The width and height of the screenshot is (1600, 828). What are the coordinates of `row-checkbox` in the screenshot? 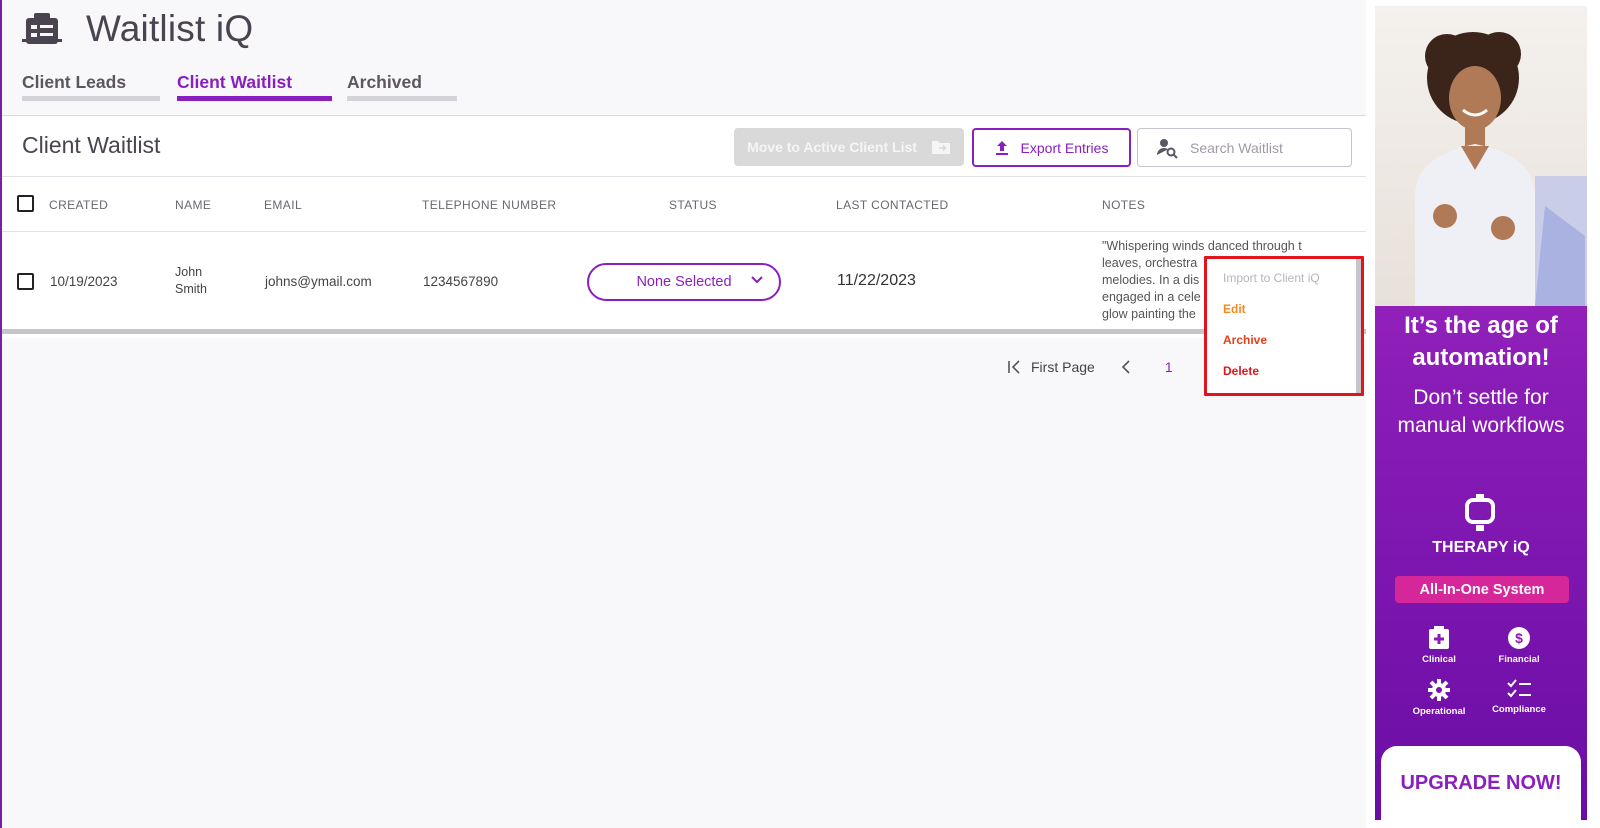 It's located at (25, 281).